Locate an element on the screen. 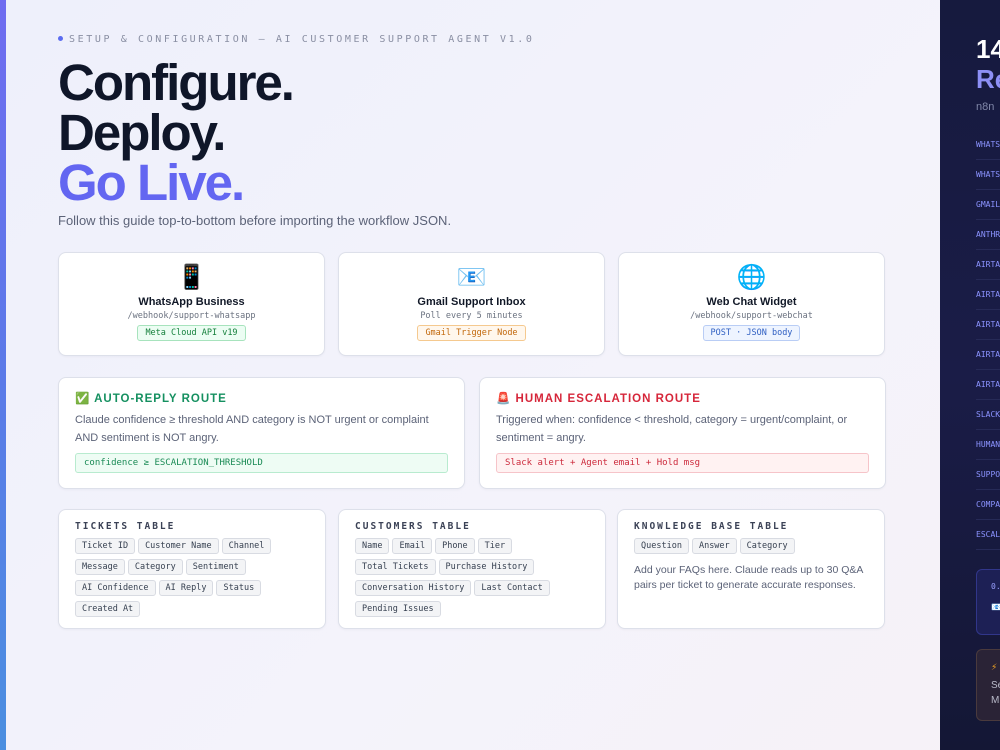 The image size is (1000, 750). field-tag: Message is located at coordinates (100, 567).